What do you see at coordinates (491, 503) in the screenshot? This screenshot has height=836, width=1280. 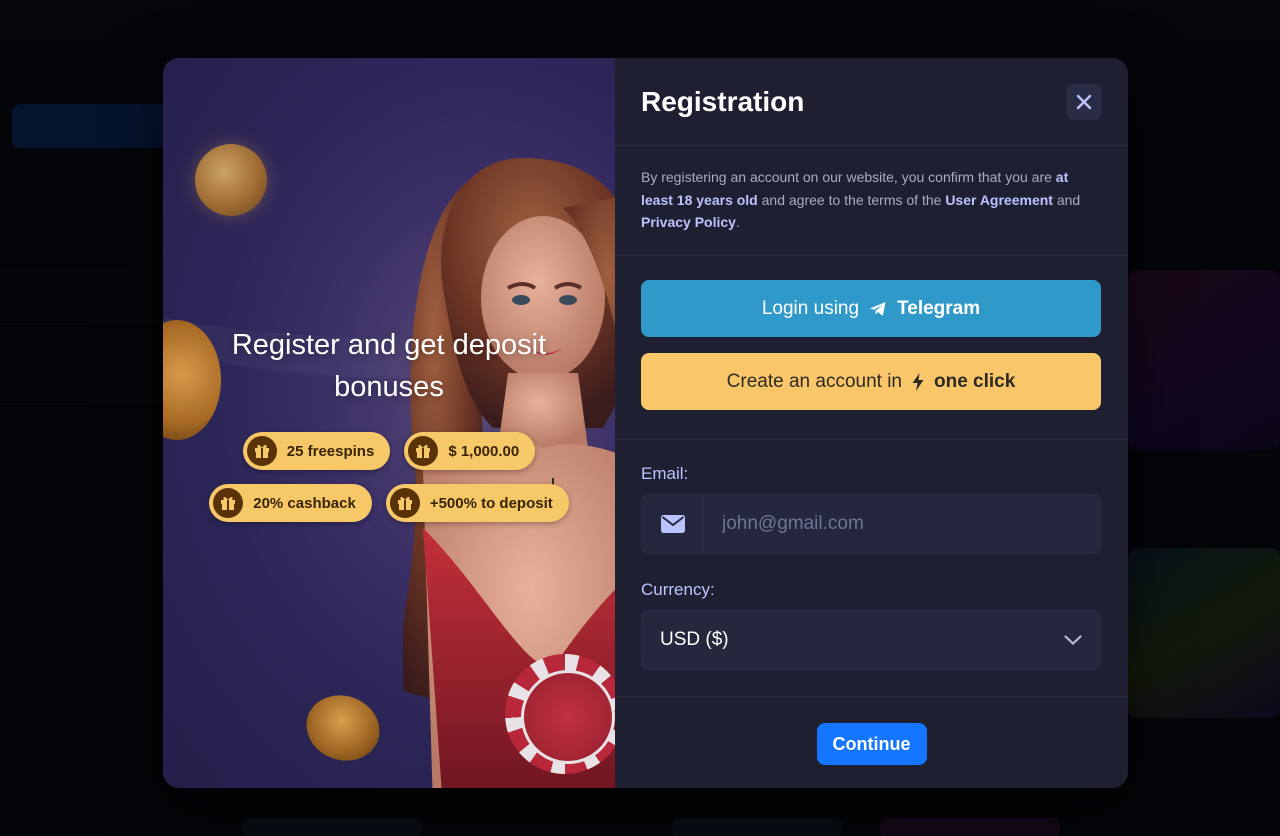 I see `bonus-badge-label: +500% to deposit` at bounding box center [491, 503].